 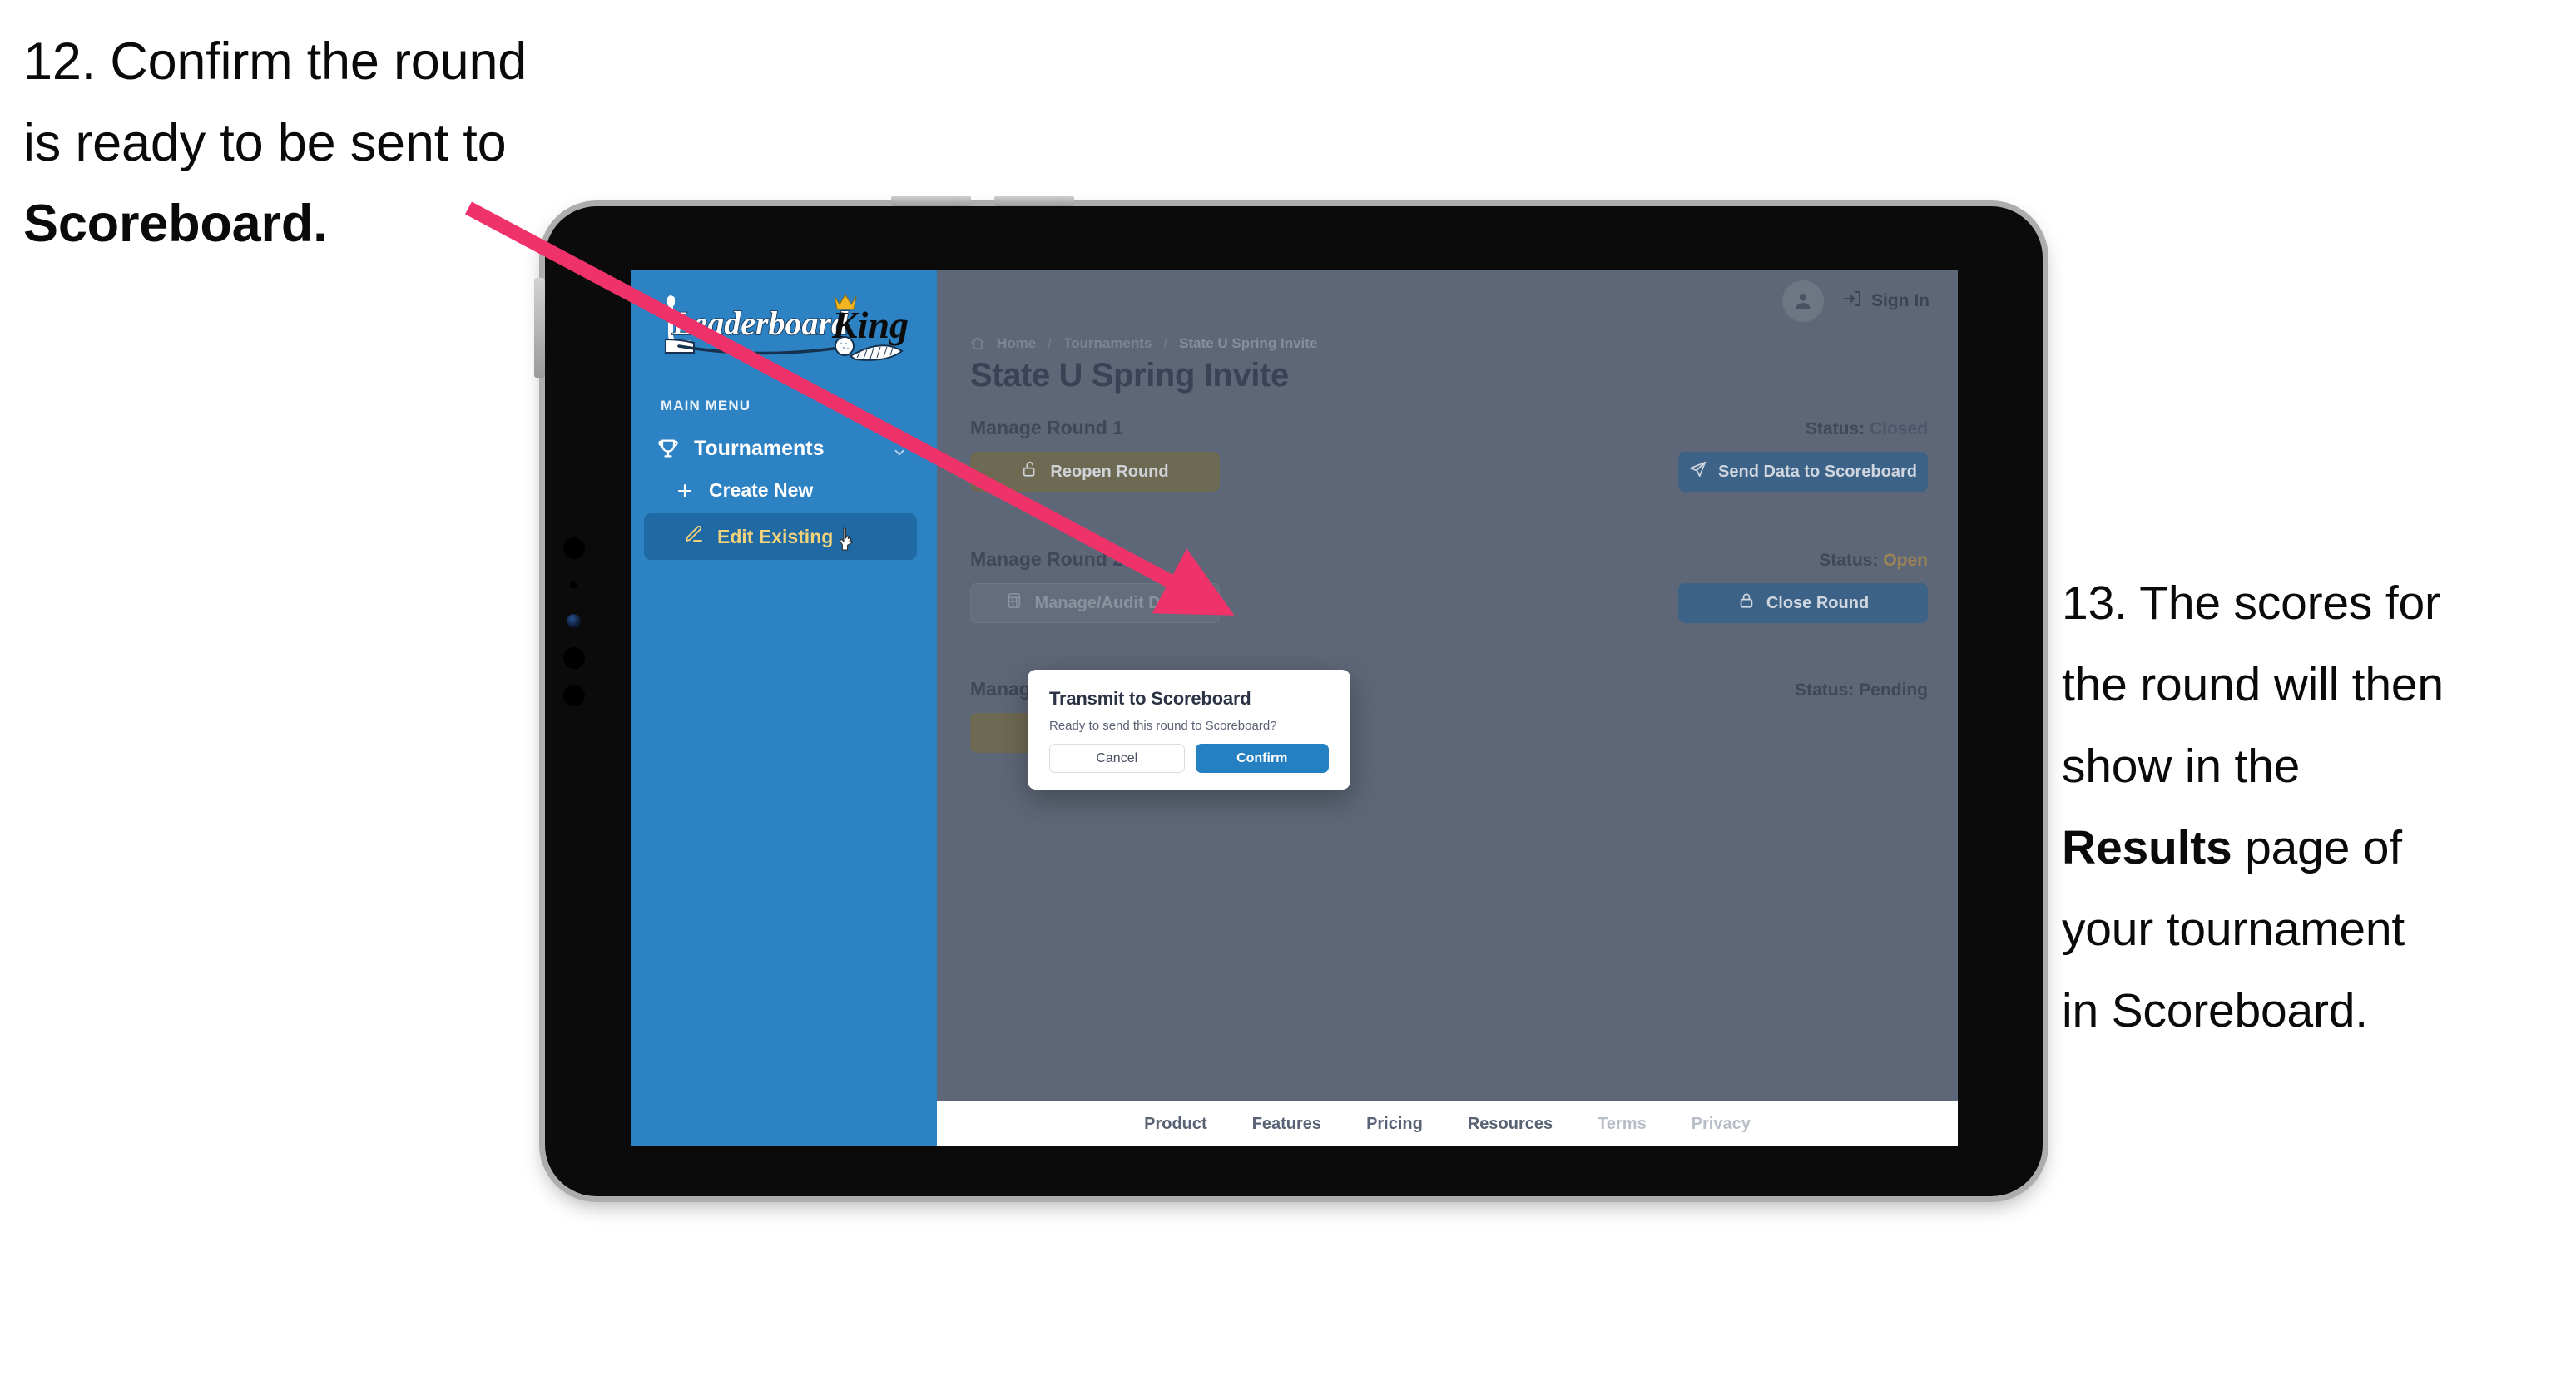 What do you see at coordinates (539, 328) in the screenshot?
I see `power-button` at bounding box center [539, 328].